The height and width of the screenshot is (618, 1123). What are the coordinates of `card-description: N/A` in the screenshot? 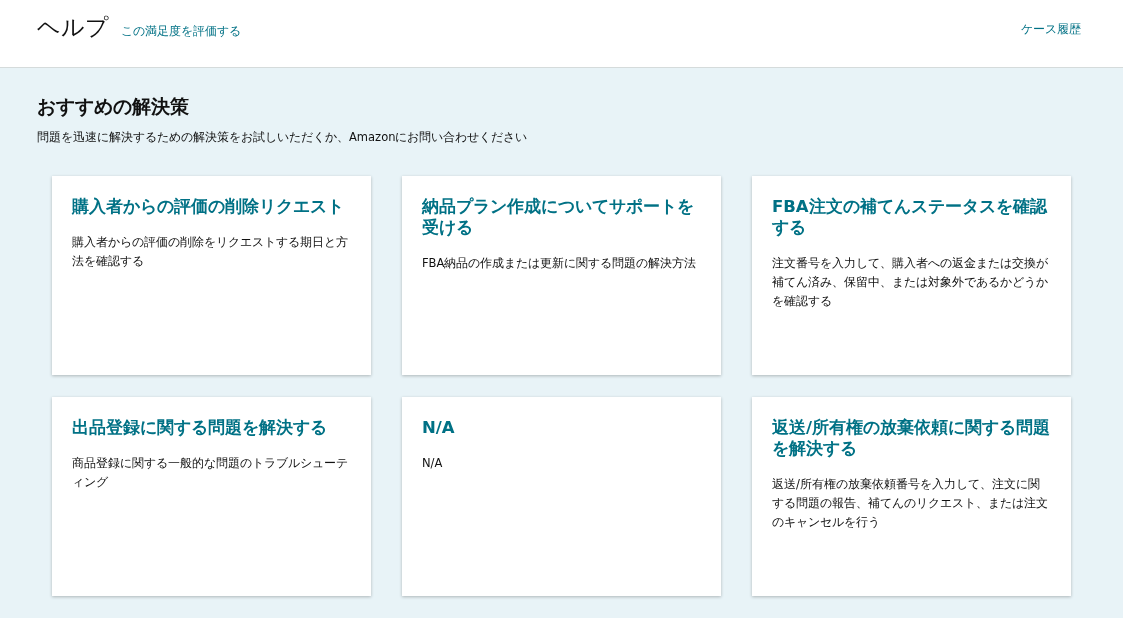 It's located at (433, 463).